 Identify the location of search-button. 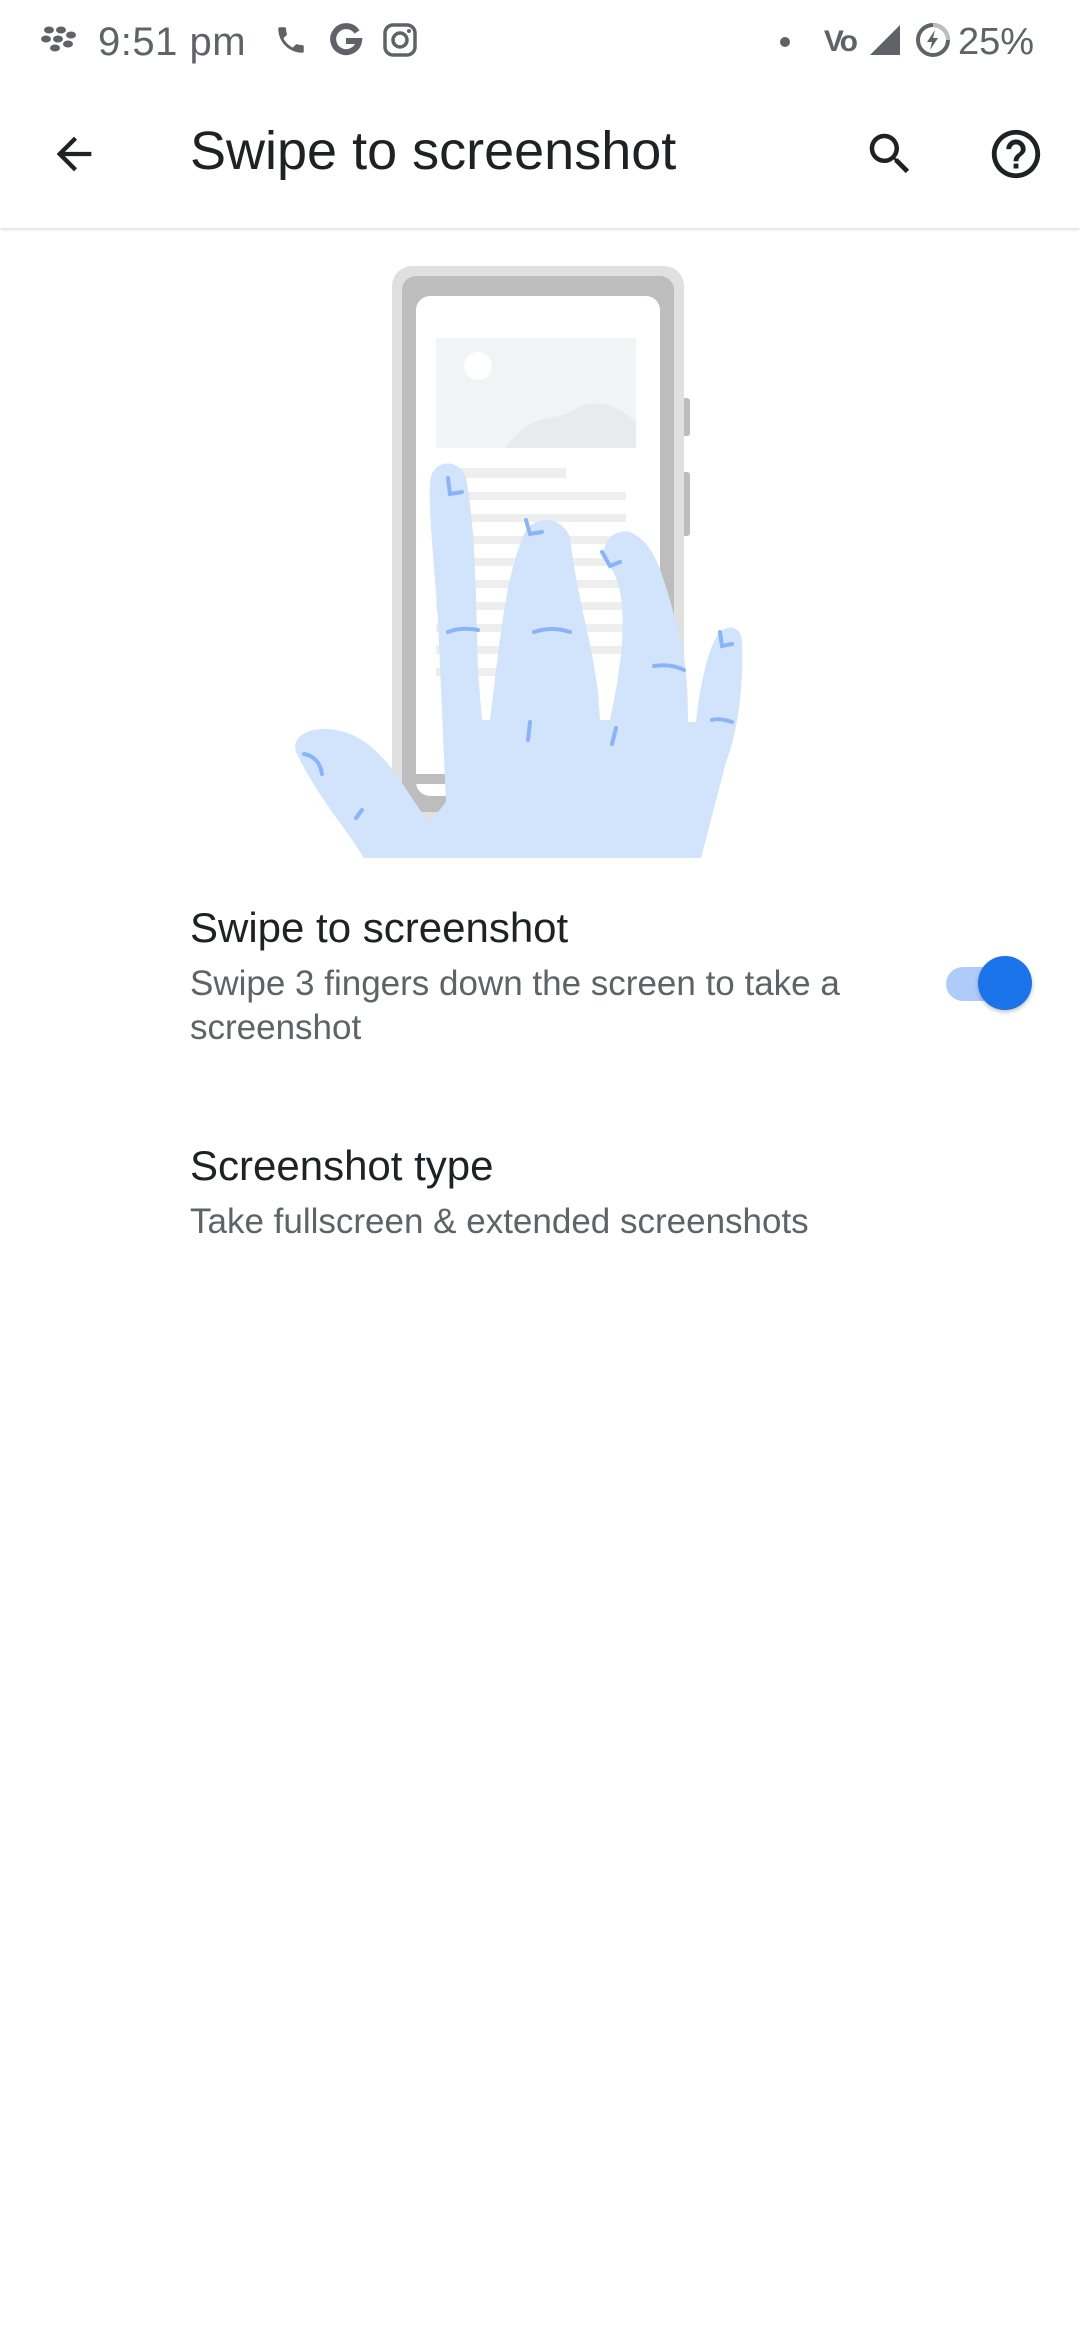
(890, 156).